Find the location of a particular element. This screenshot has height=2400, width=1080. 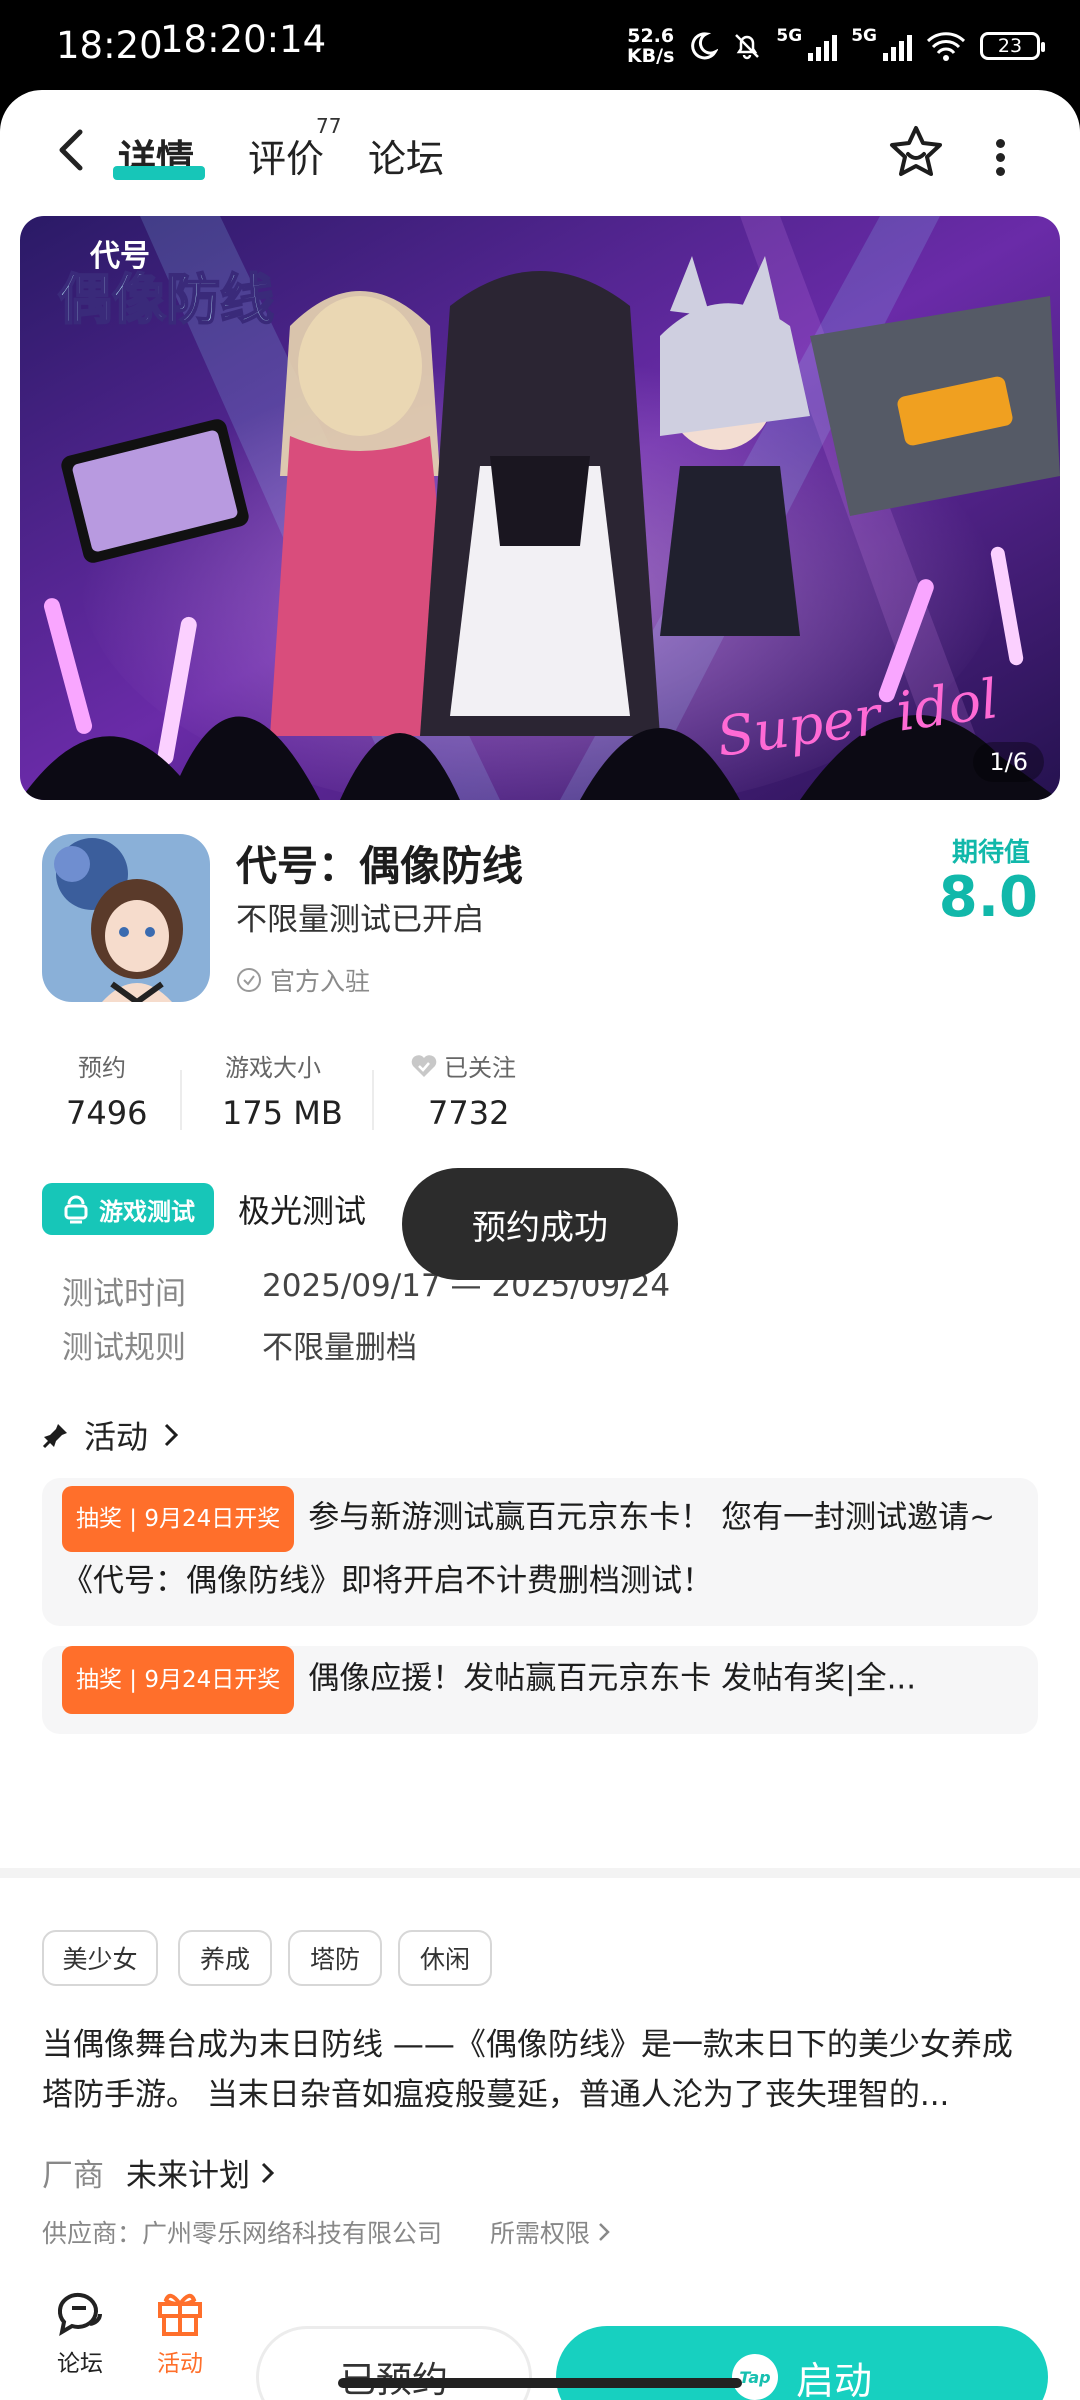

permissions-link: 所需权限 is located at coordinates (550, 2232).